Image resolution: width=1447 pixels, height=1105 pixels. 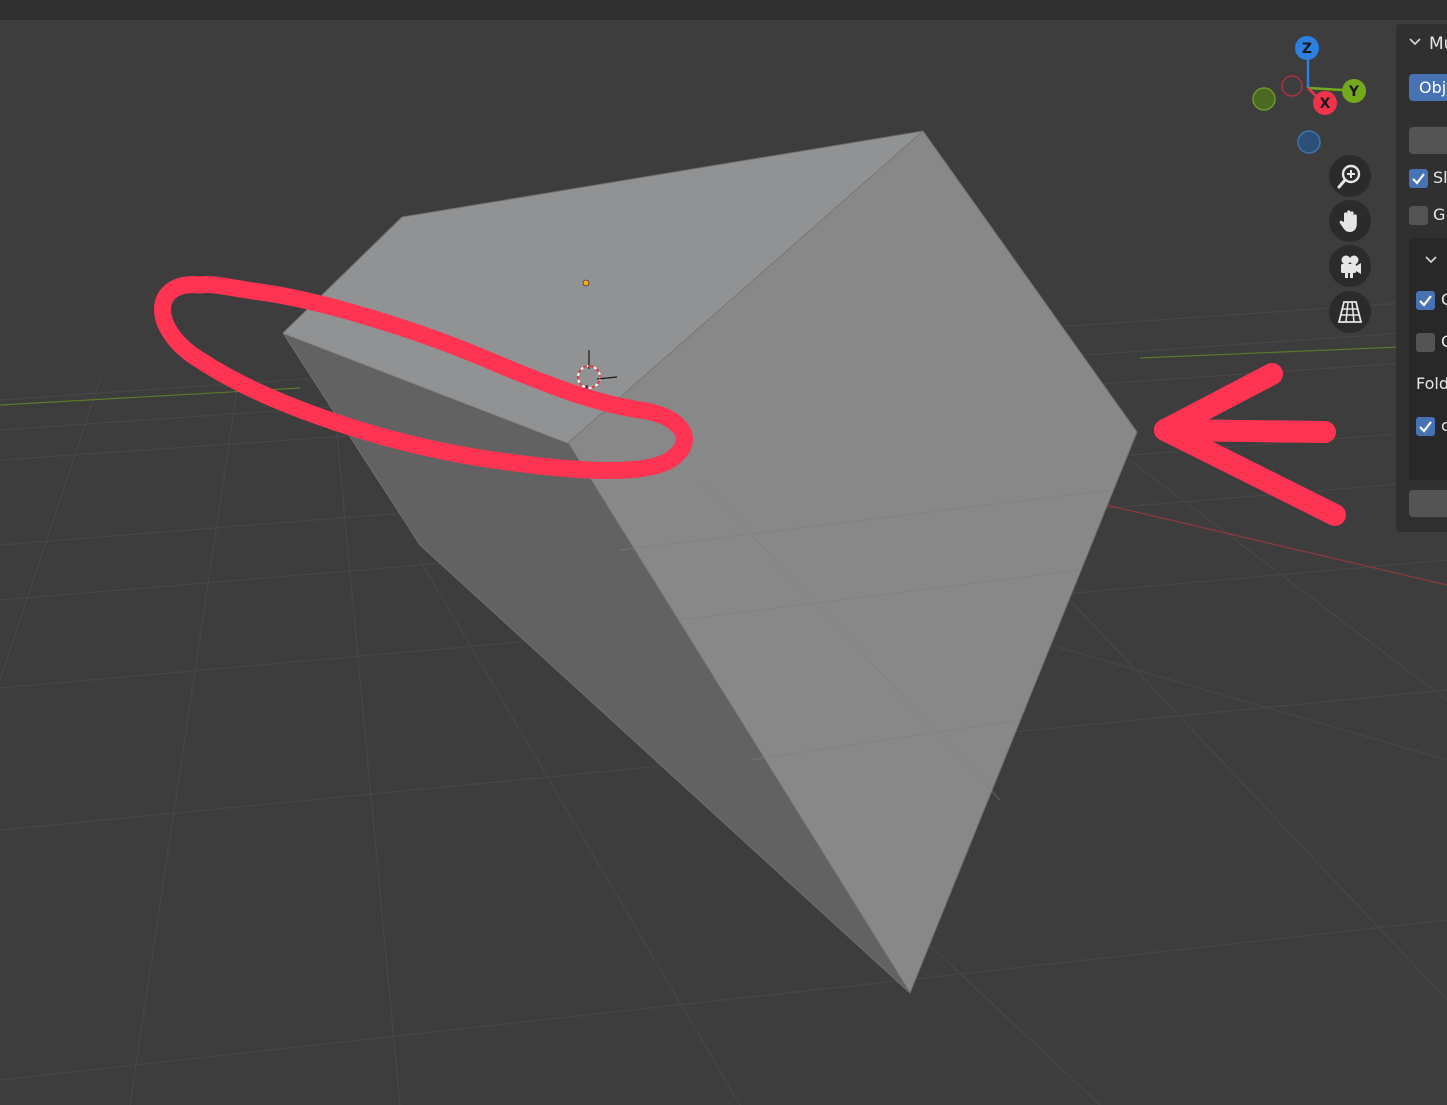 What do you see at coordinates (1438, 44) in the screenshot?
I see `panel-title: Mu` at bounding box center [1438, 44].